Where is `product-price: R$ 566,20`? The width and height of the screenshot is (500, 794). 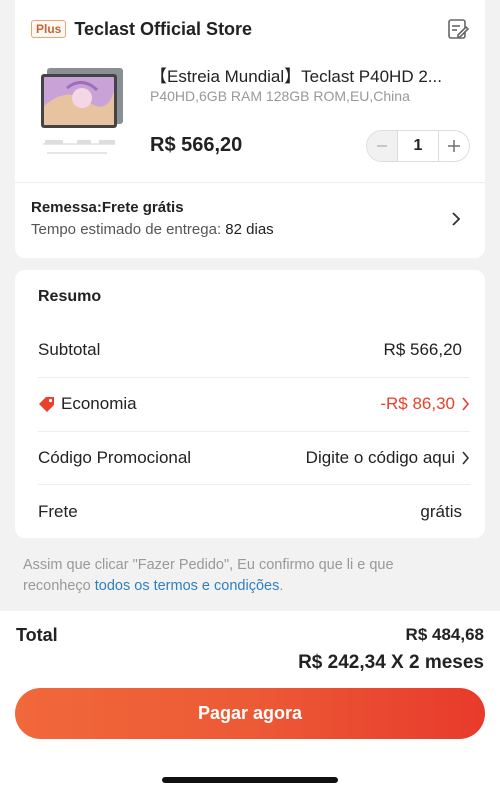
product-price: R$ 566,20 is located at coordinates (196, 145).